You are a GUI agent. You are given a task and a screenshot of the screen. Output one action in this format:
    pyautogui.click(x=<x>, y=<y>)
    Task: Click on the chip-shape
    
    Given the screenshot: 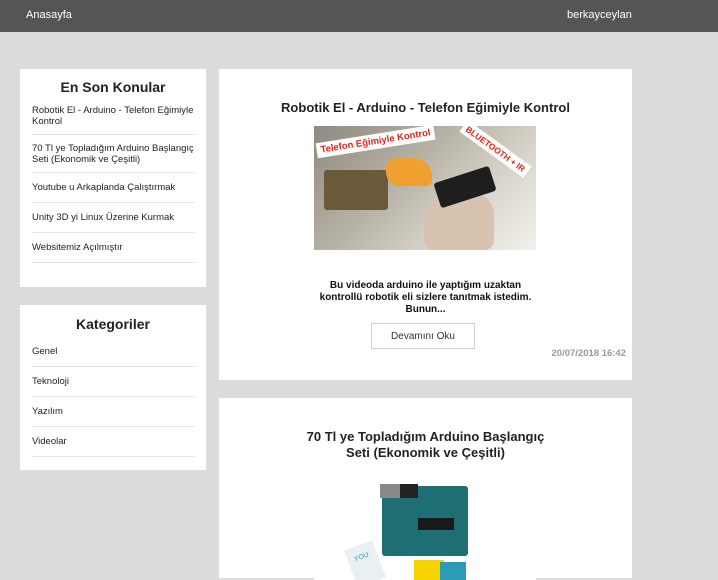 What is the action you would take?
    pyautogui.click(x=436, y=524)
    